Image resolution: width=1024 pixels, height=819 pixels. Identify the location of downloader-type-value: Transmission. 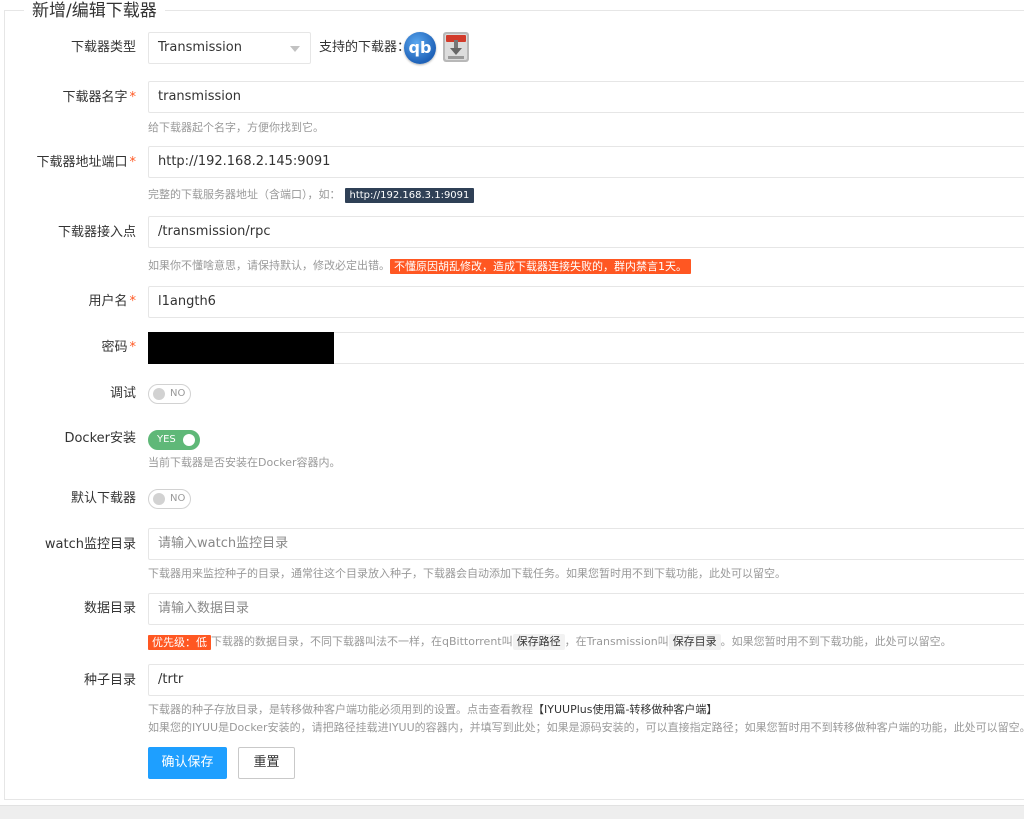
(200, 47).